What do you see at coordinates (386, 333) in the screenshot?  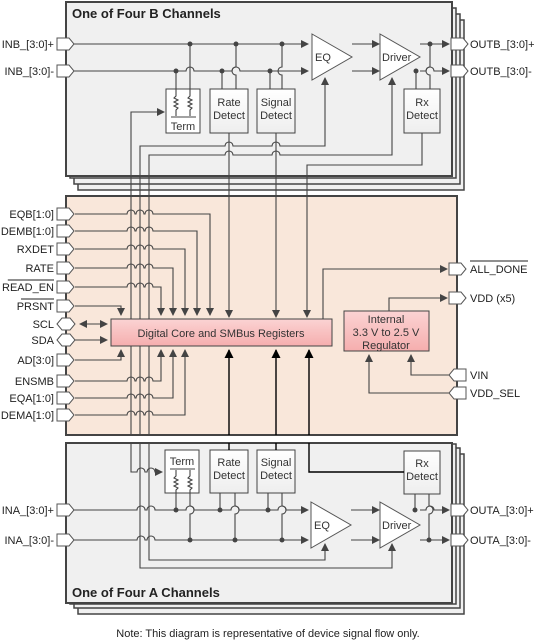 I see `regulator-label-2: 3.3 V to 2.5 V` at bounding box center [386, 333].